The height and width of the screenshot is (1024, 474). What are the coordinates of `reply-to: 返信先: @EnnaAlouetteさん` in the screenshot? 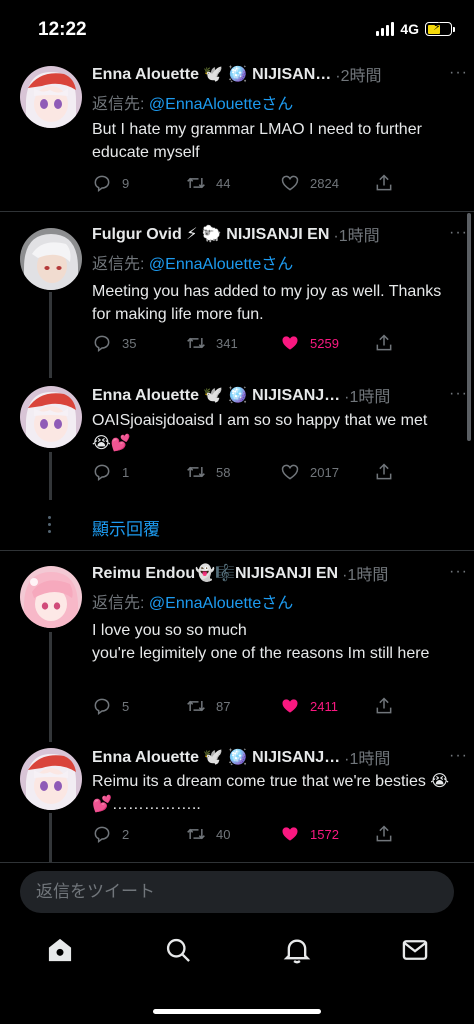 It's located at (192, 262).